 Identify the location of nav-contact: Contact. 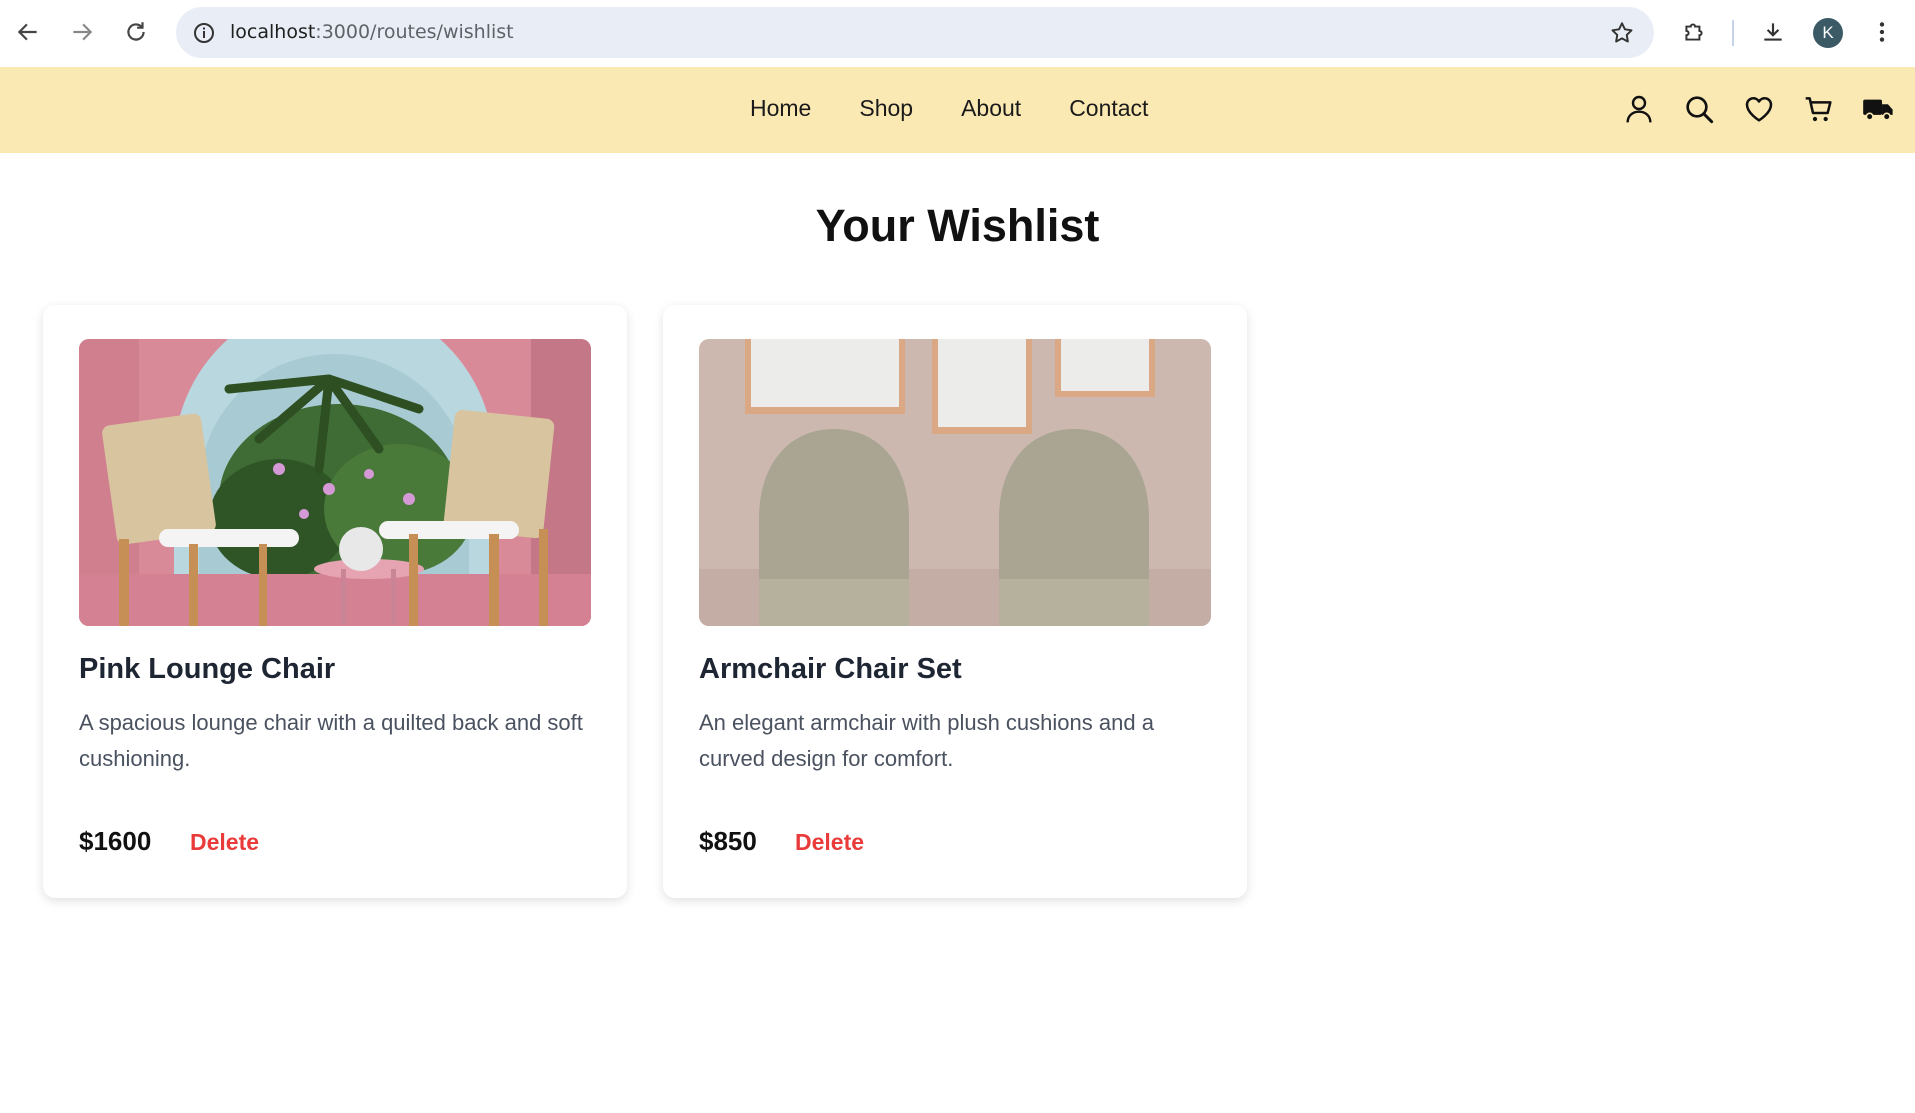
(1108, 108).